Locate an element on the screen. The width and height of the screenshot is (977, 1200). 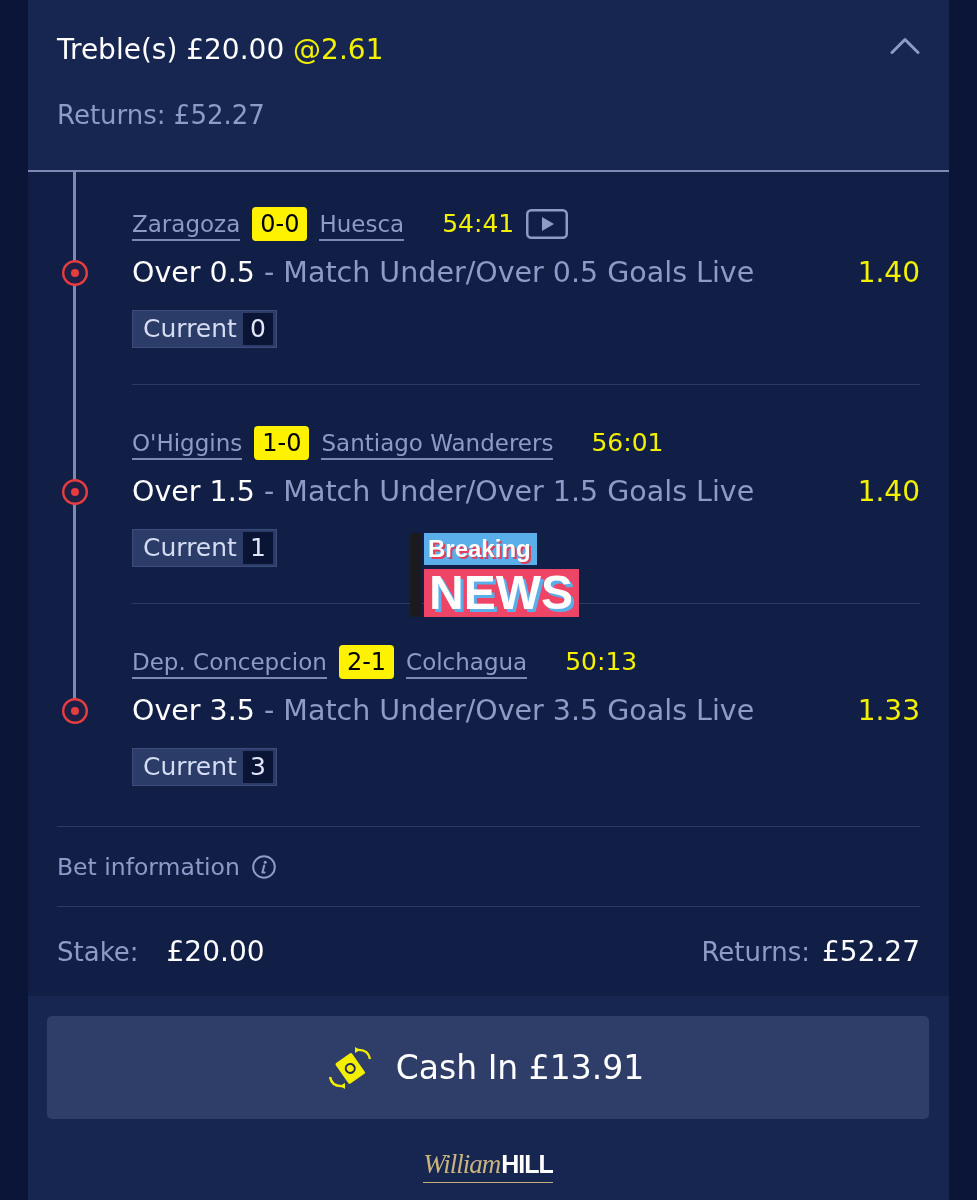
returns-label: Returns: is located at coordinates (755, 952).